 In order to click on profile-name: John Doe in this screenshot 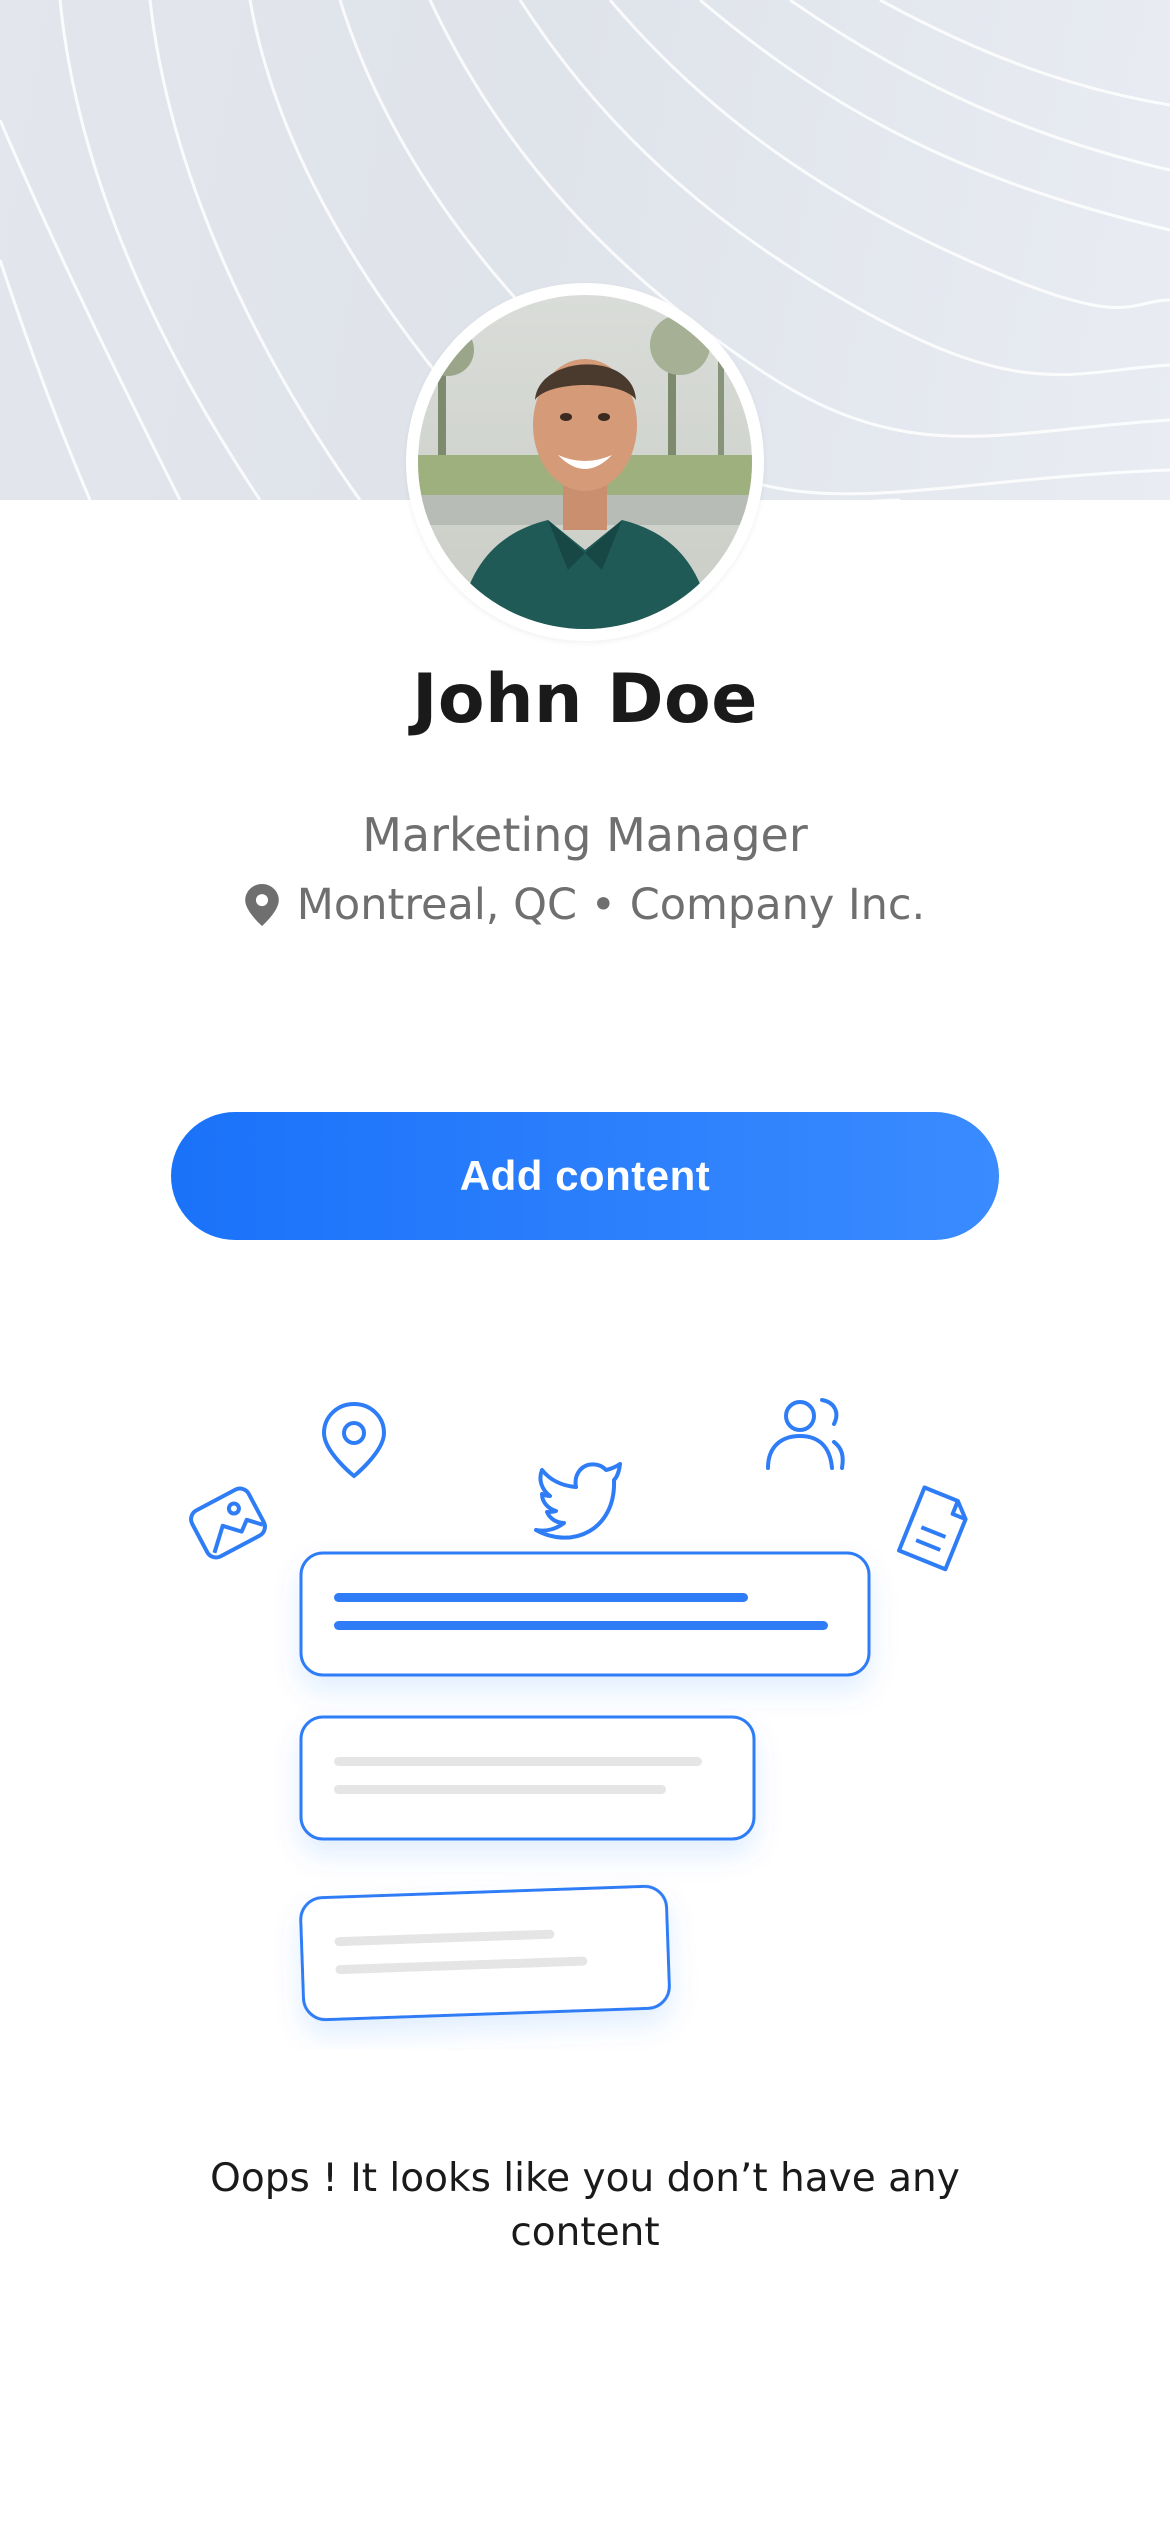, I will do `click(585, 699)`.